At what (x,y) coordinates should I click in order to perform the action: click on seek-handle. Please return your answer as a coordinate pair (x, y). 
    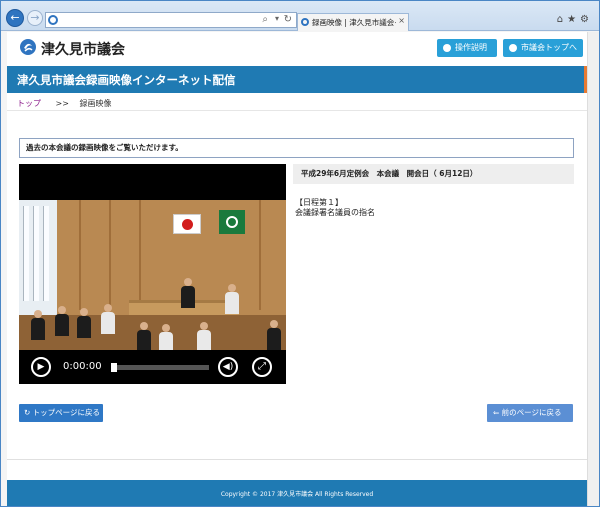
    Looking at the image, I should click on (114, 367).